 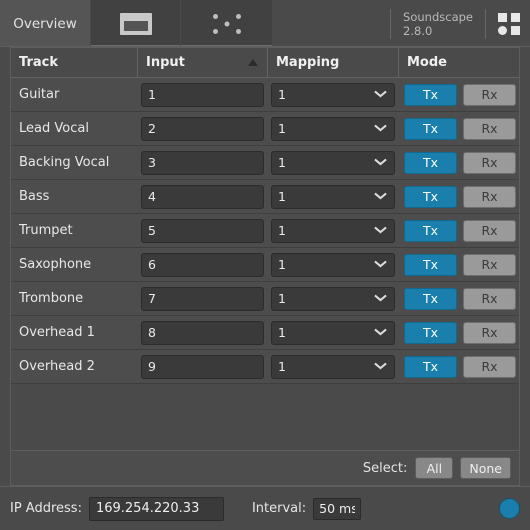 I want to click on brand-name: Soundscape, so click(x=438, y=16).